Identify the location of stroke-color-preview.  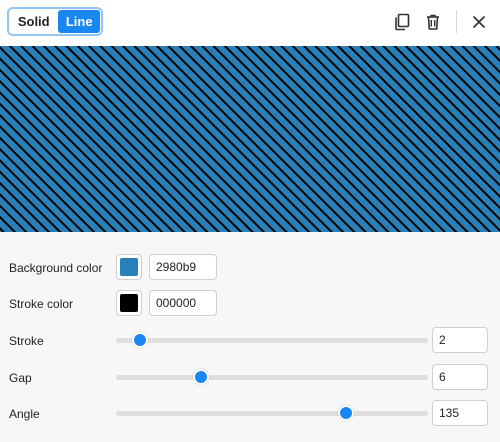
(129, 303).